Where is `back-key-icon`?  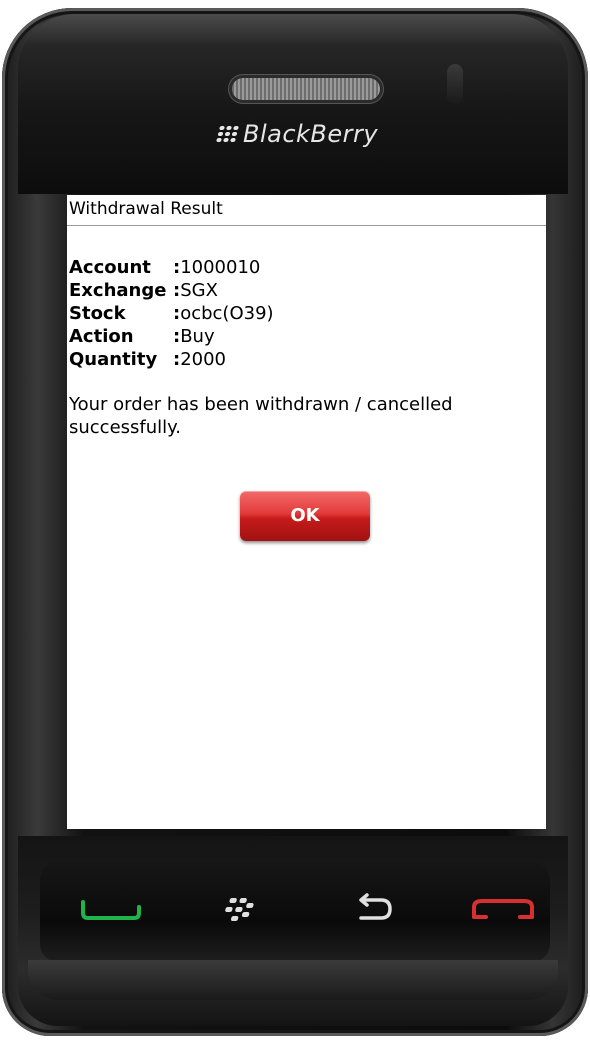 back-key-icon is located at coordinates (375, 906).